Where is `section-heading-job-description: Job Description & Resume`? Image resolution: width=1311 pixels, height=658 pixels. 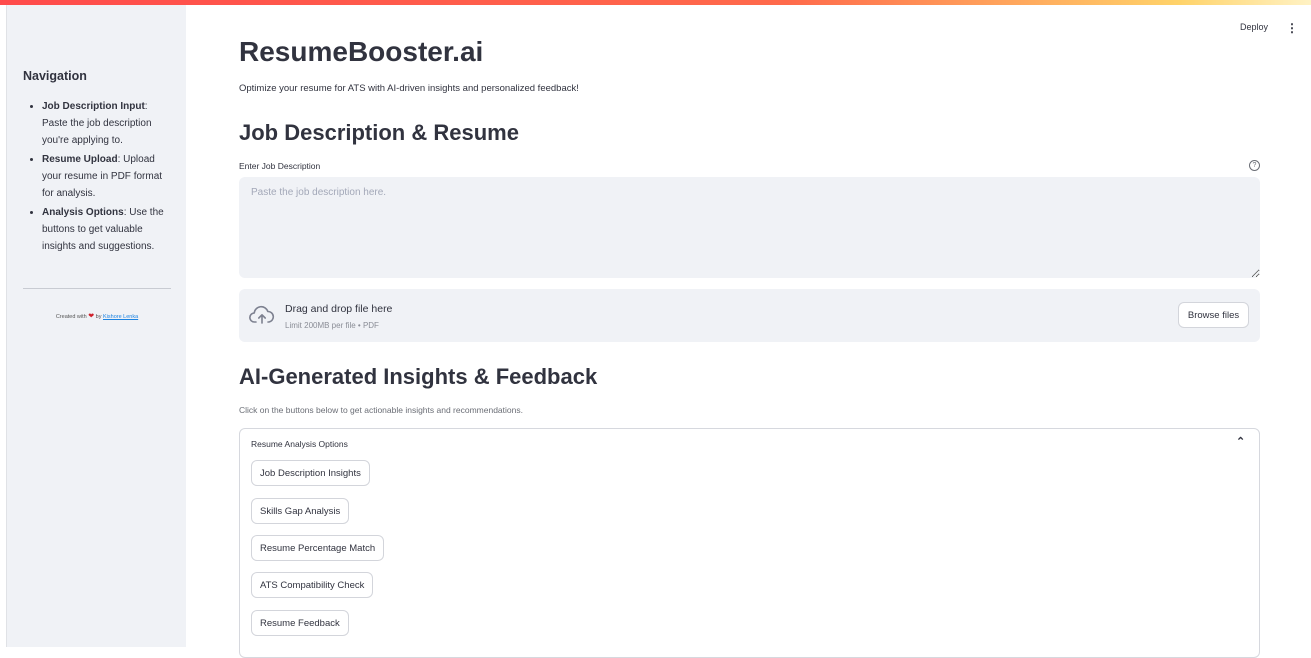
section-heading-job-description: Job Description & Resume is located at coordinates (379, 132).